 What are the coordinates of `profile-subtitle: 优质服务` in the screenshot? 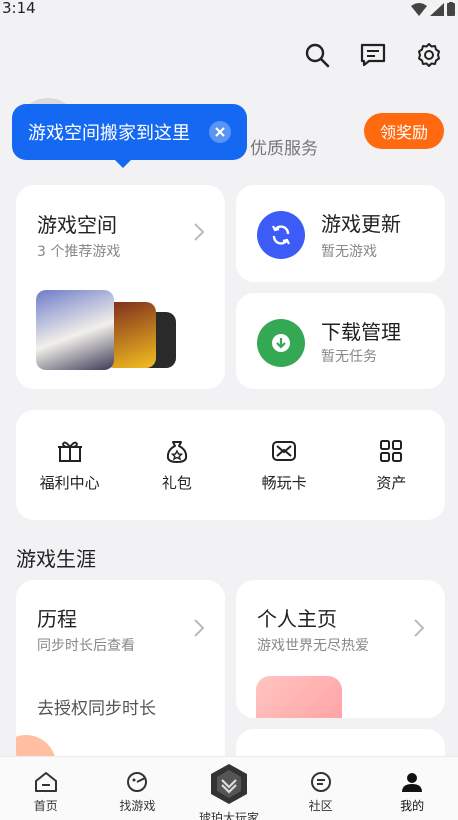 It's located at (284, 149).